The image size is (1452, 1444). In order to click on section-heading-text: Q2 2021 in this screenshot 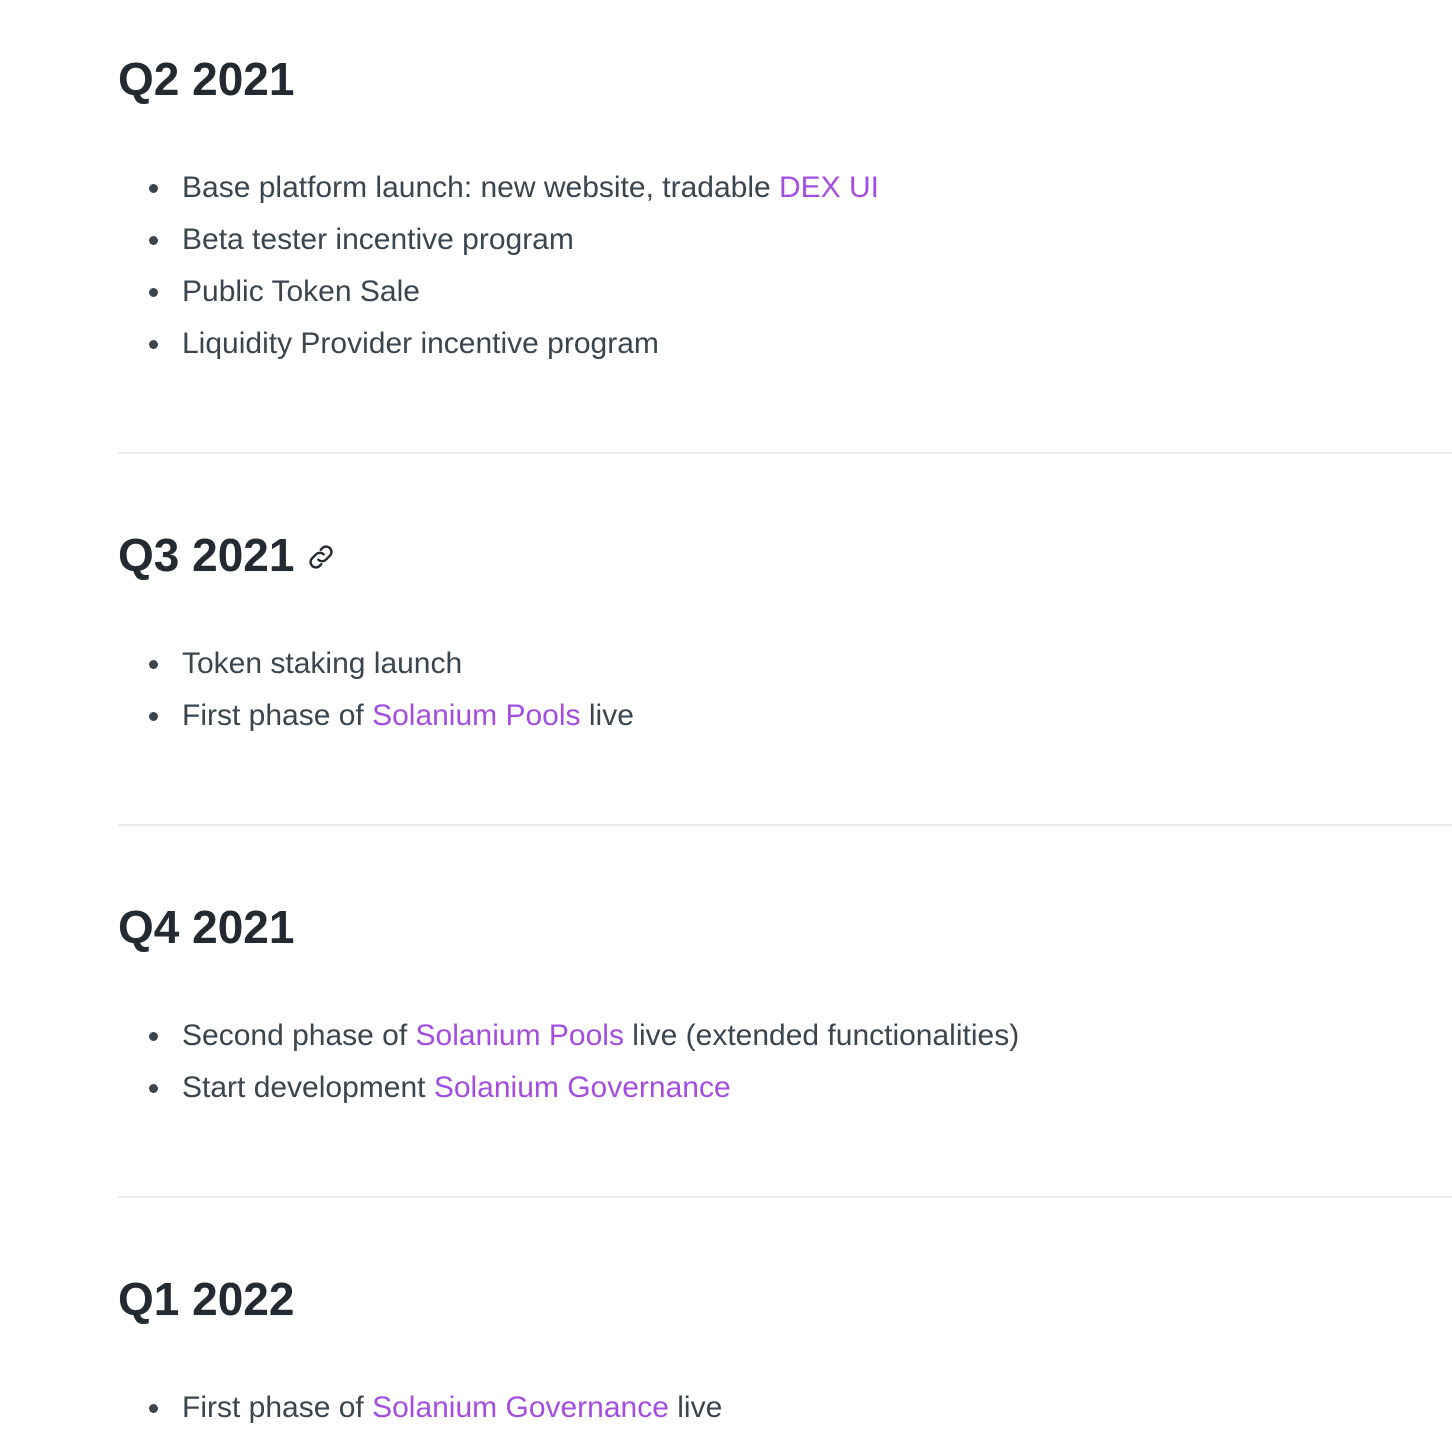, I will do `click(206, 79)`.